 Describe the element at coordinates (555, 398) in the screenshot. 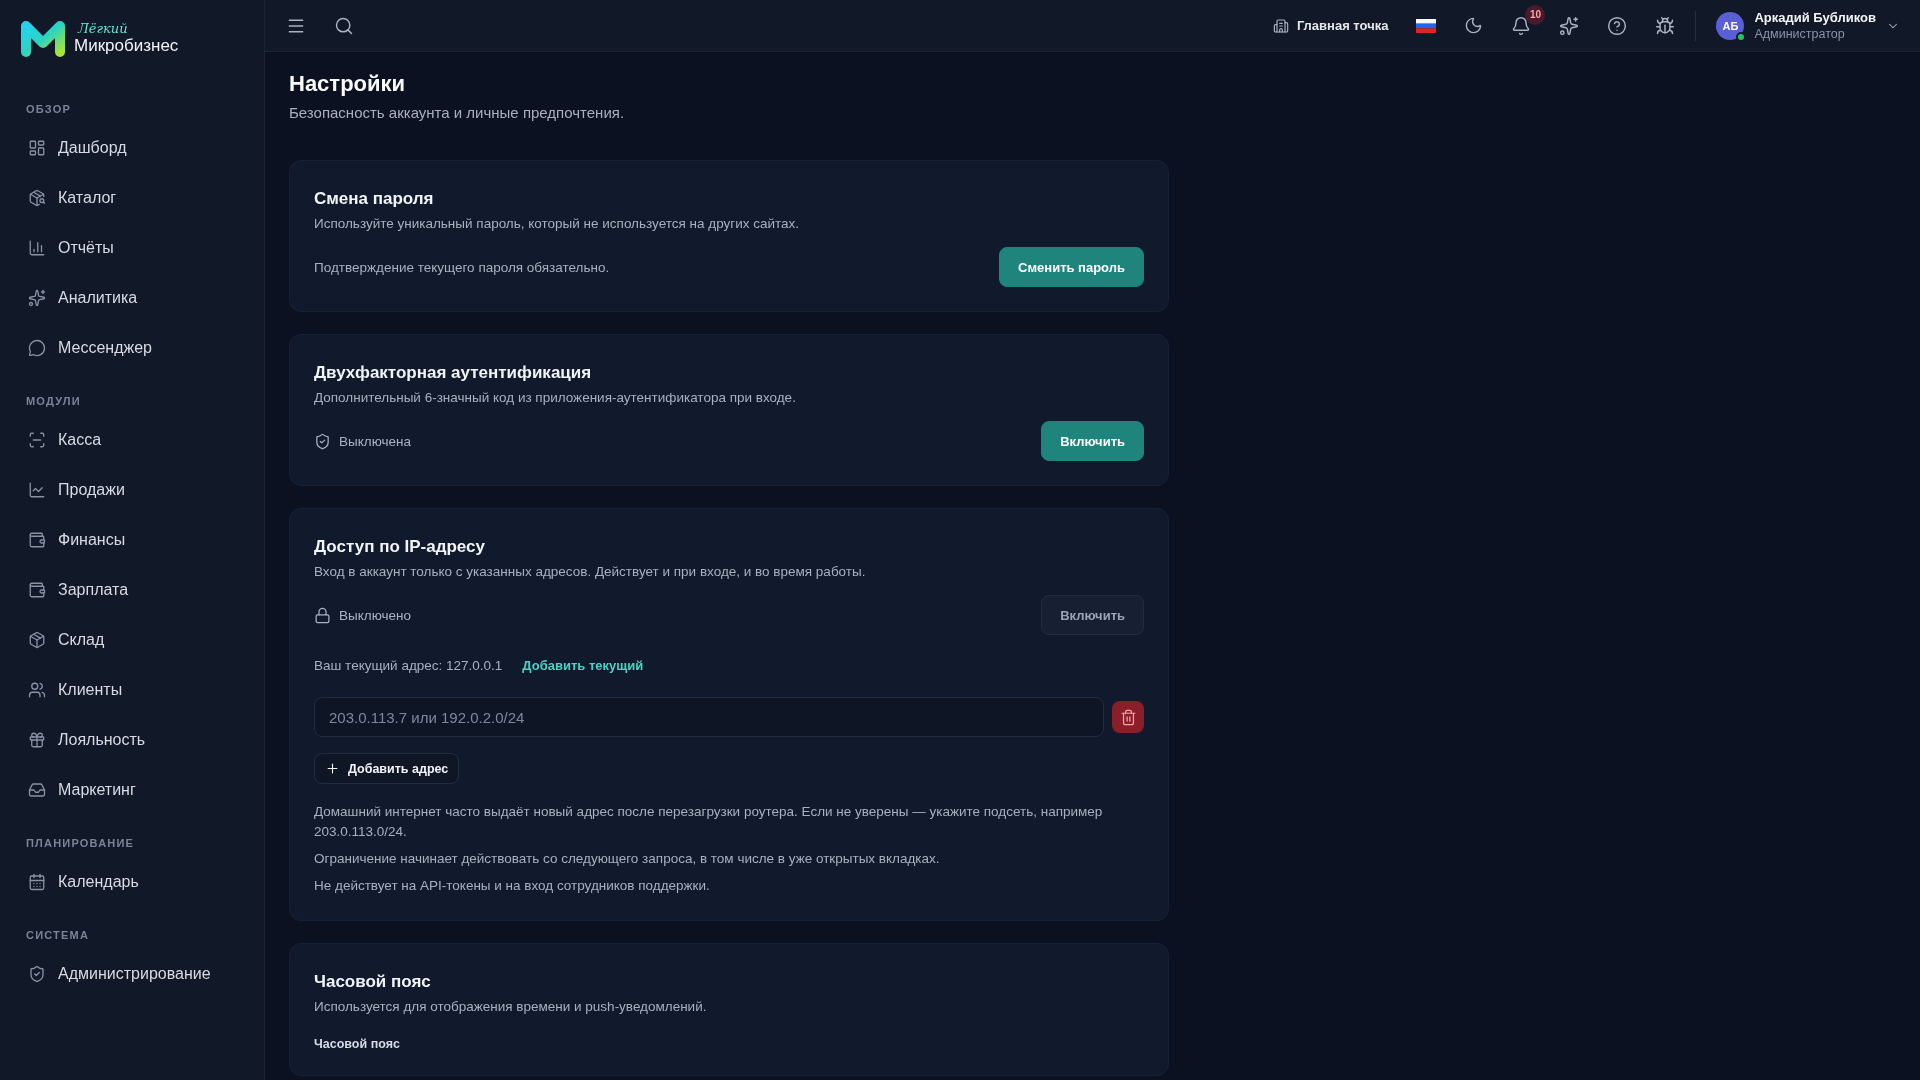

I see `card-description: Дополнительный 6-значный код из приложения-аутентификатора при входе.` at that location.